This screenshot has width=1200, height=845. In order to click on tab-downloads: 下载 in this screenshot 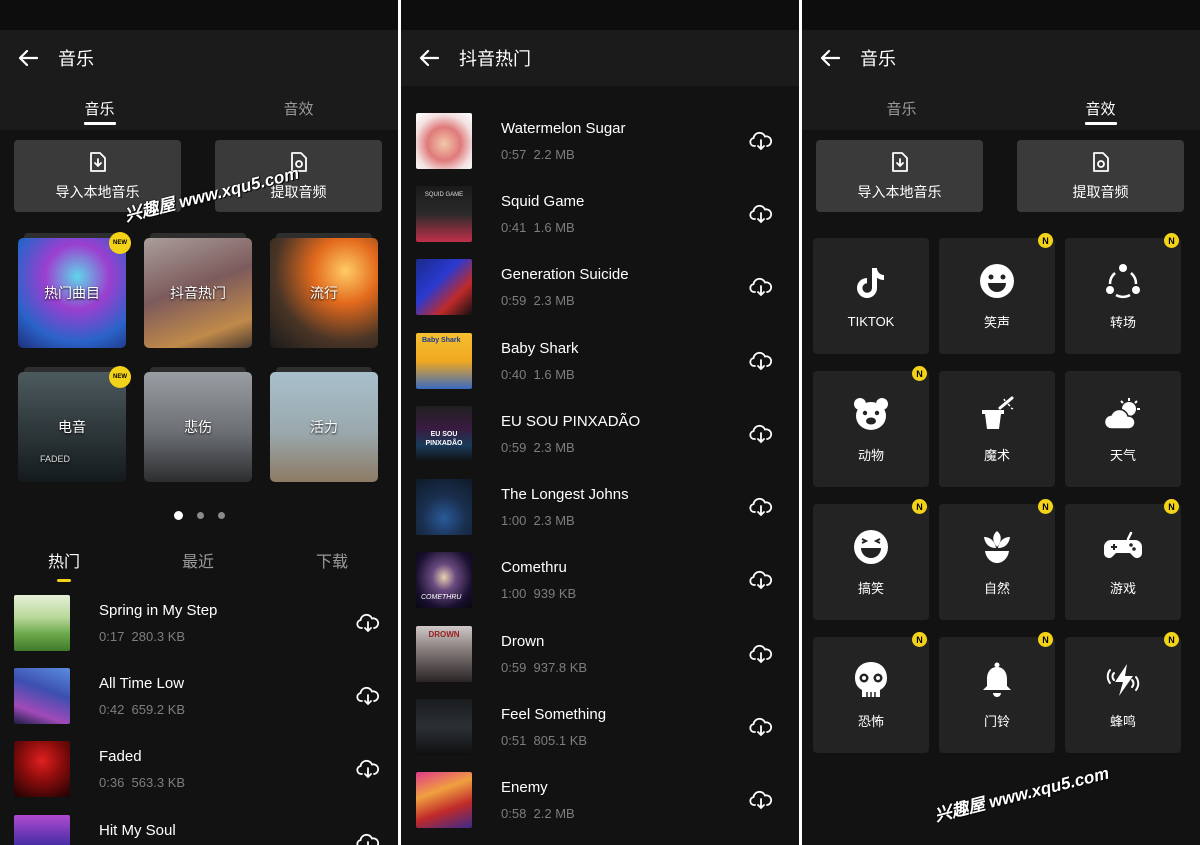, I will do `click(332, 560)`.